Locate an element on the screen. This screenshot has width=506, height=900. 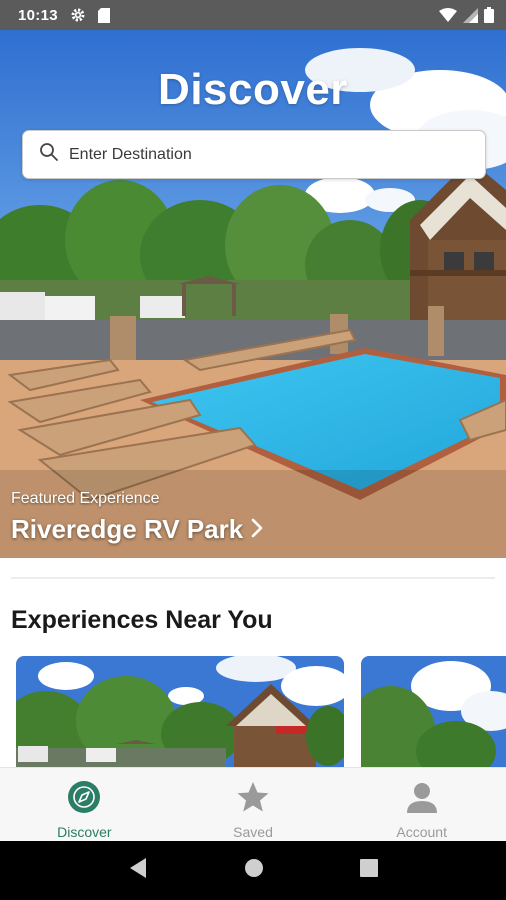
search-input is located at coordinates (259, 154).